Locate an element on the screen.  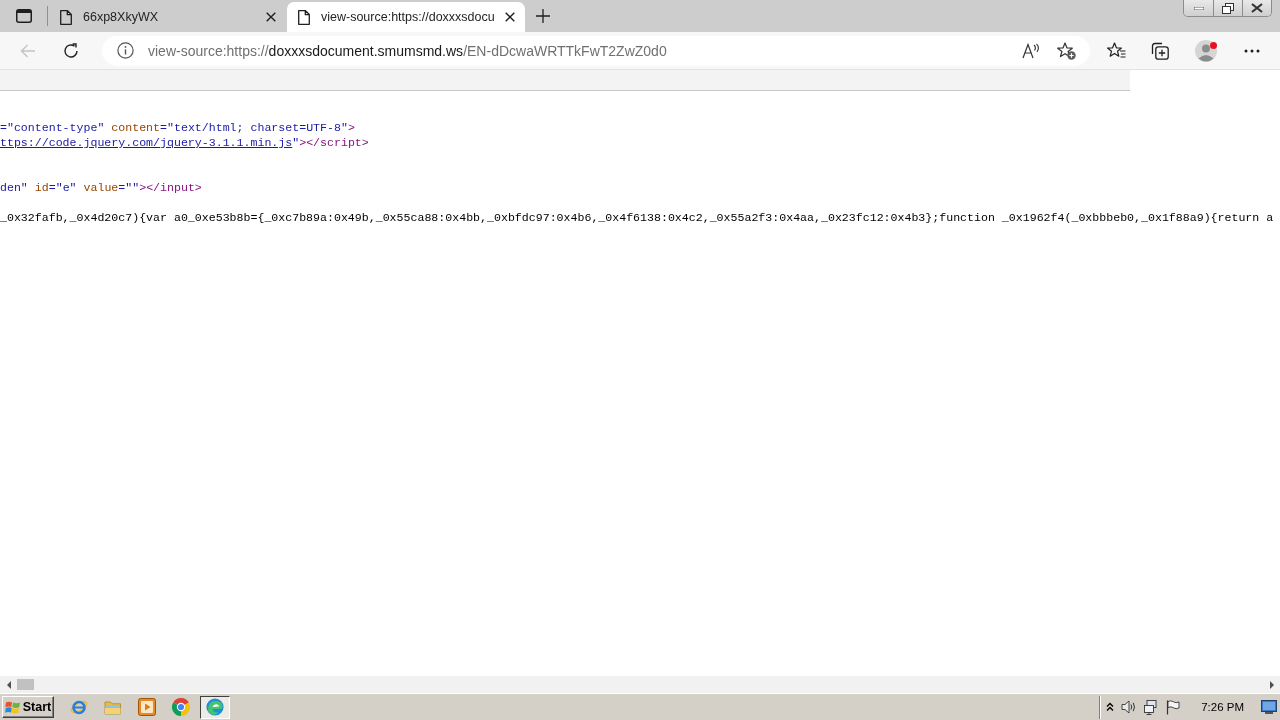
browser-tab: view-source:https://doxxxsdocu is located at coordinates (406, 17).